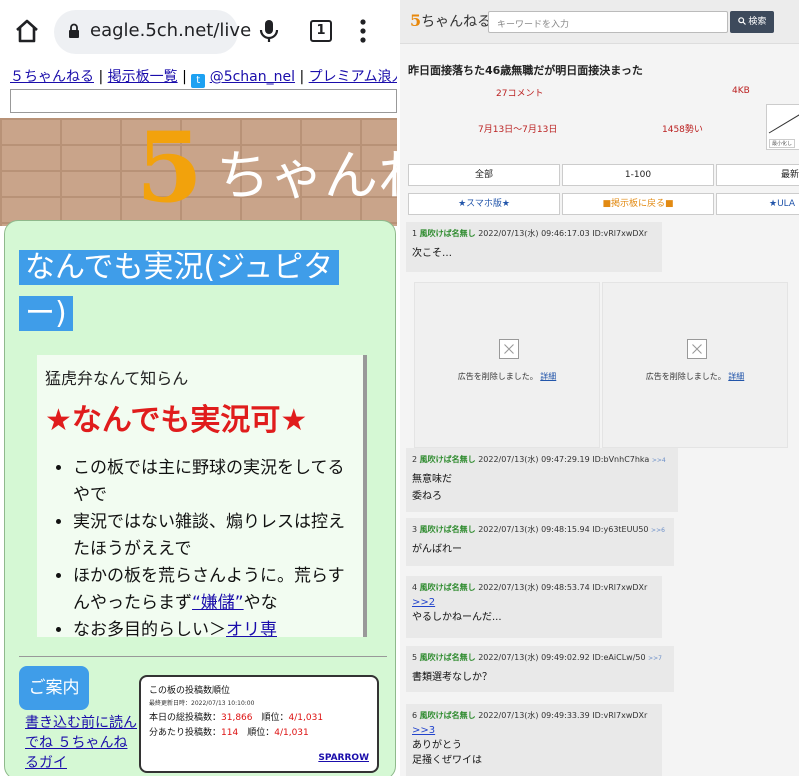  Describe the element at coordinates (198, 81) in the screenshot. I see `twitter-icon: t` at that location.